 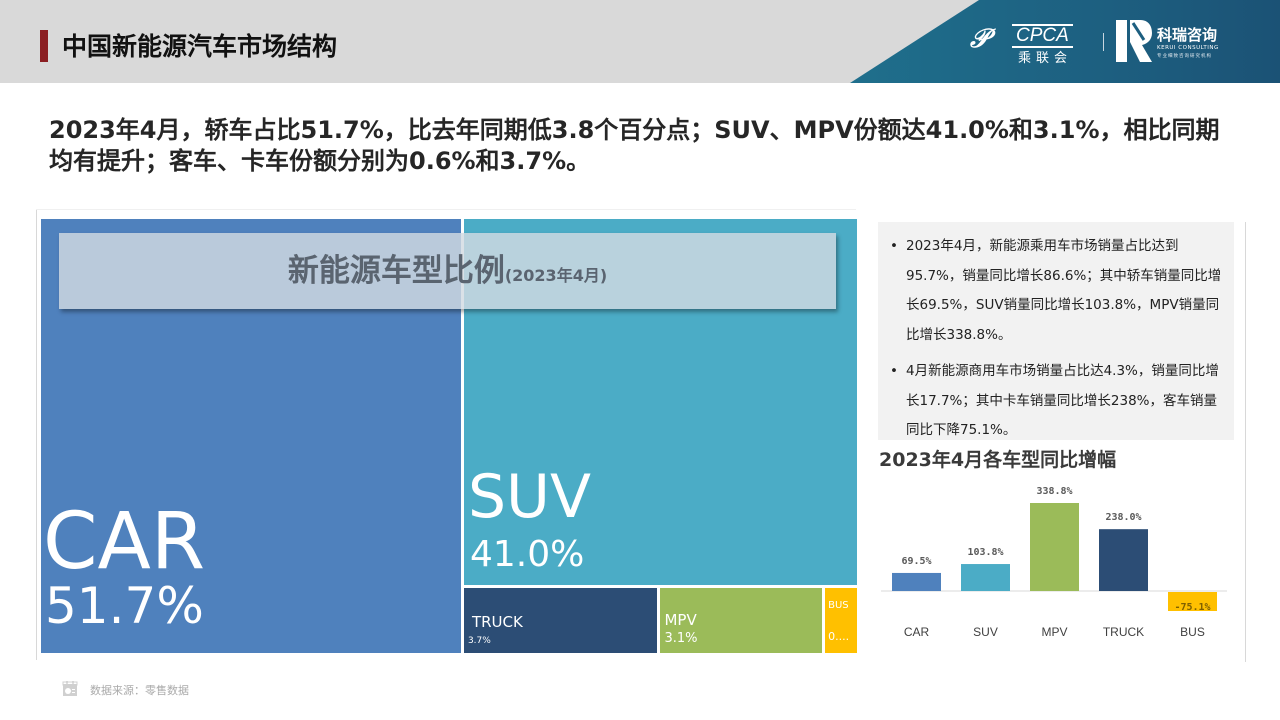 I want to click on treemap-value-truck: 3.7%, so click(x=479, y=640).